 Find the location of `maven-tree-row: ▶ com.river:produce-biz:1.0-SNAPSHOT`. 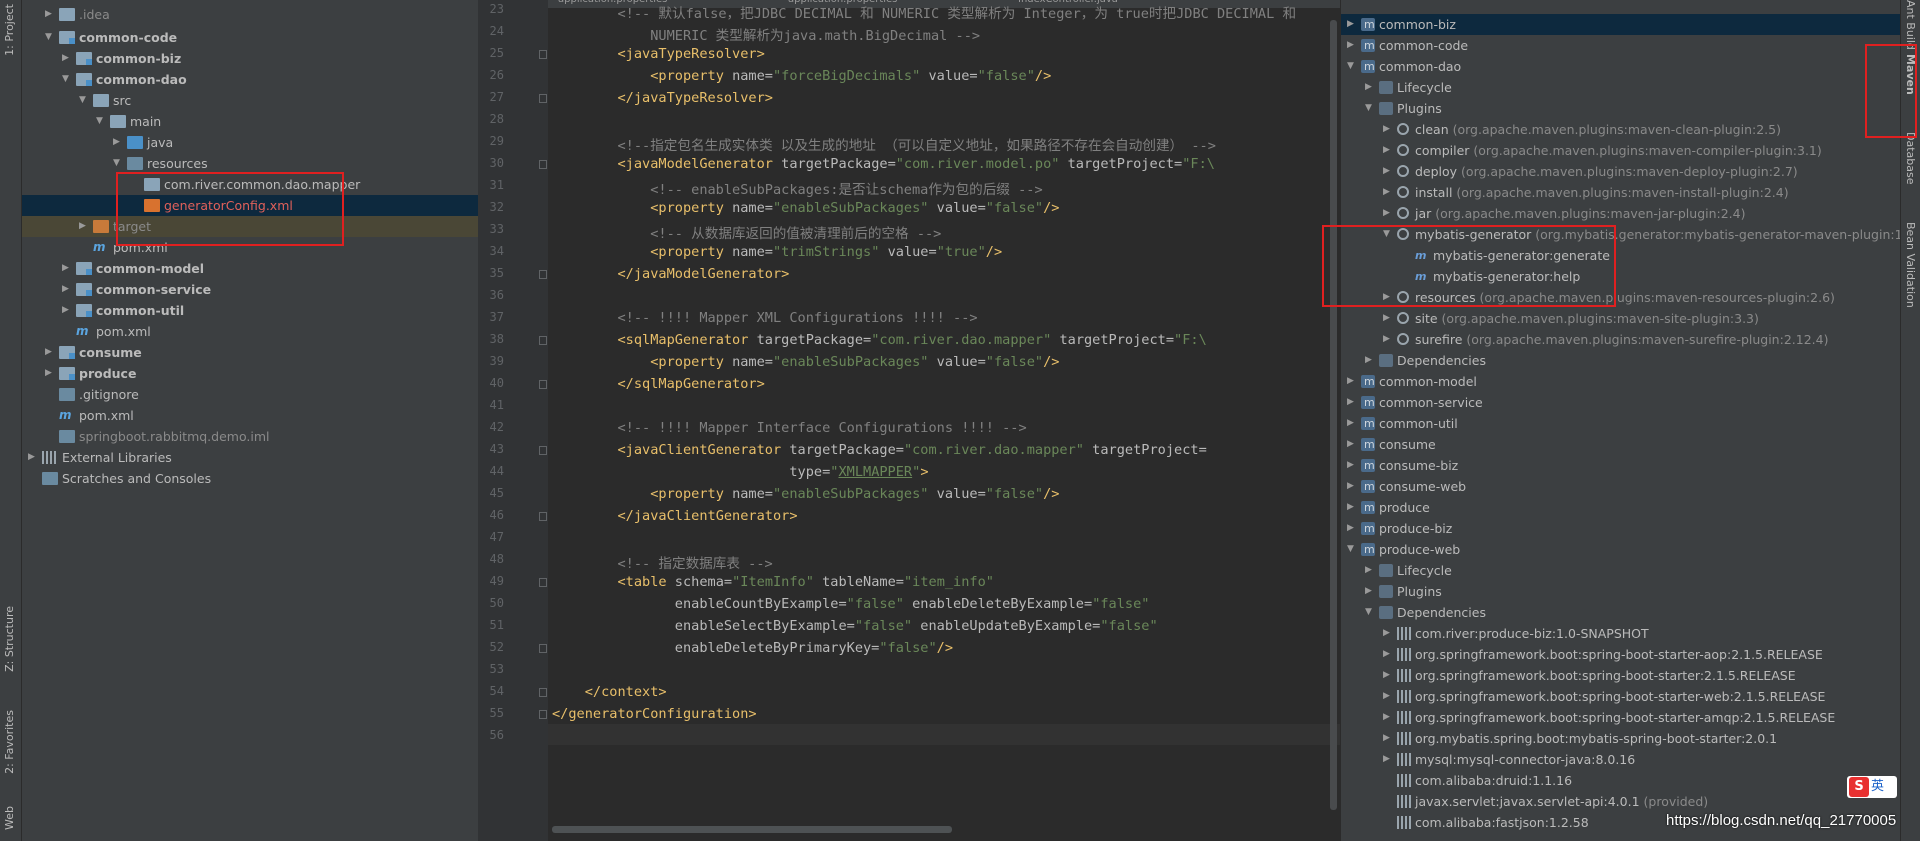

maven-tree-row: ▶ com.river:produce-biz:1.0-SNAPSHOT is located at coordinates (1620, 633).